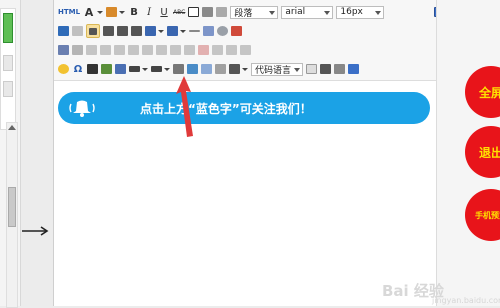 Image resolution: width=500 pixels, height=308 pixels. Describe the element at coordinates (189, 50) in the screenshot. I see `table-props-icon` at that location.